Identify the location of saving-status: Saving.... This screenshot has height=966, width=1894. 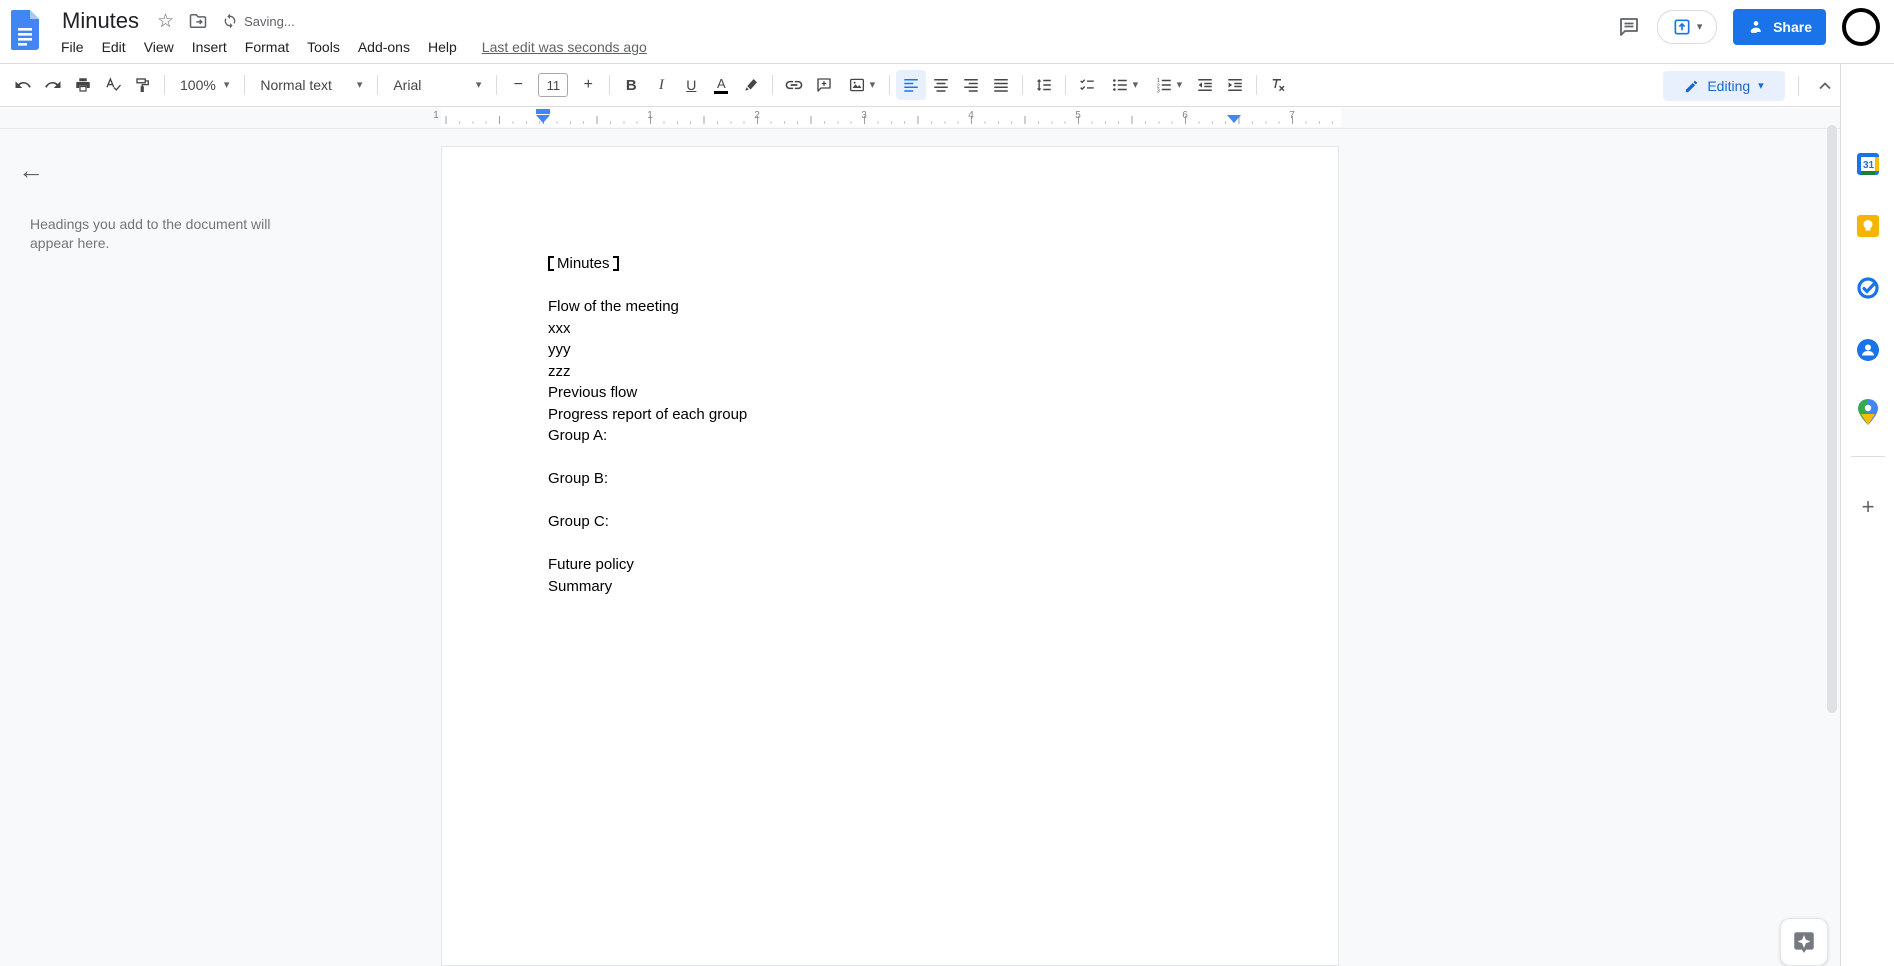
(258, 21).